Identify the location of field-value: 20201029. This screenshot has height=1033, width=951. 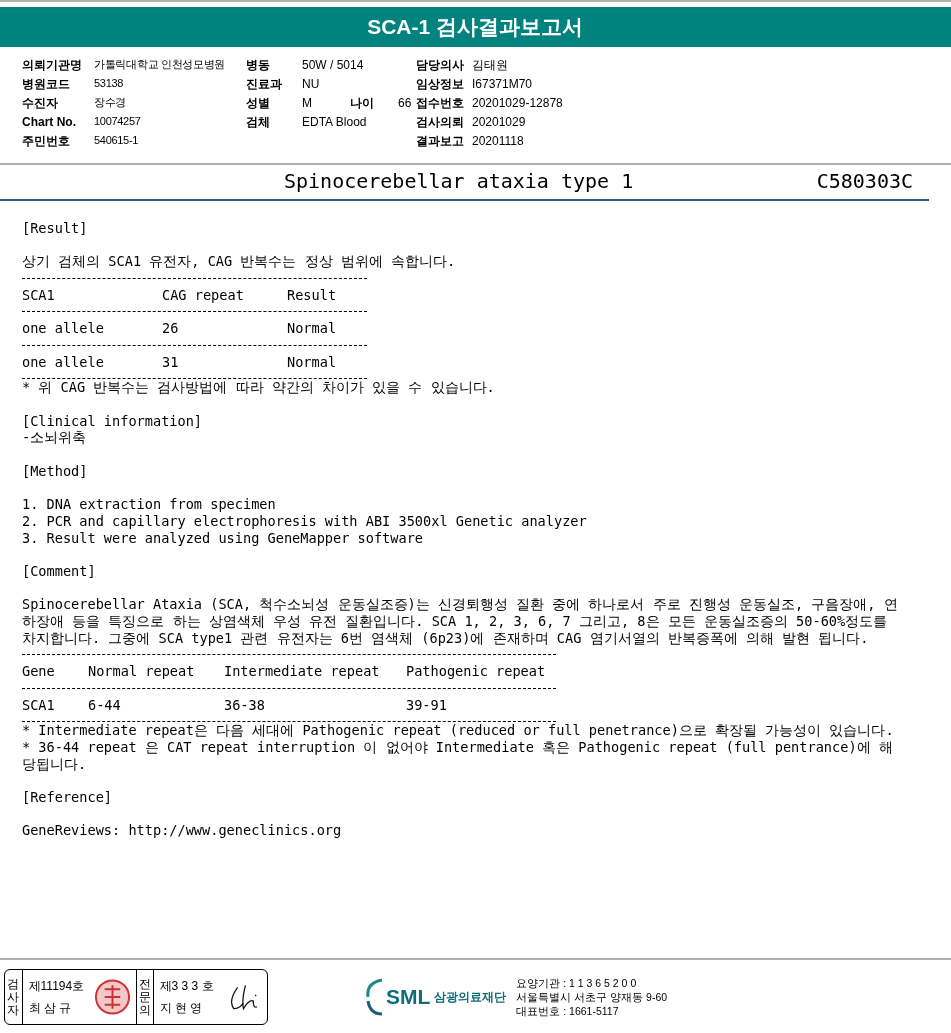
(499, 122).